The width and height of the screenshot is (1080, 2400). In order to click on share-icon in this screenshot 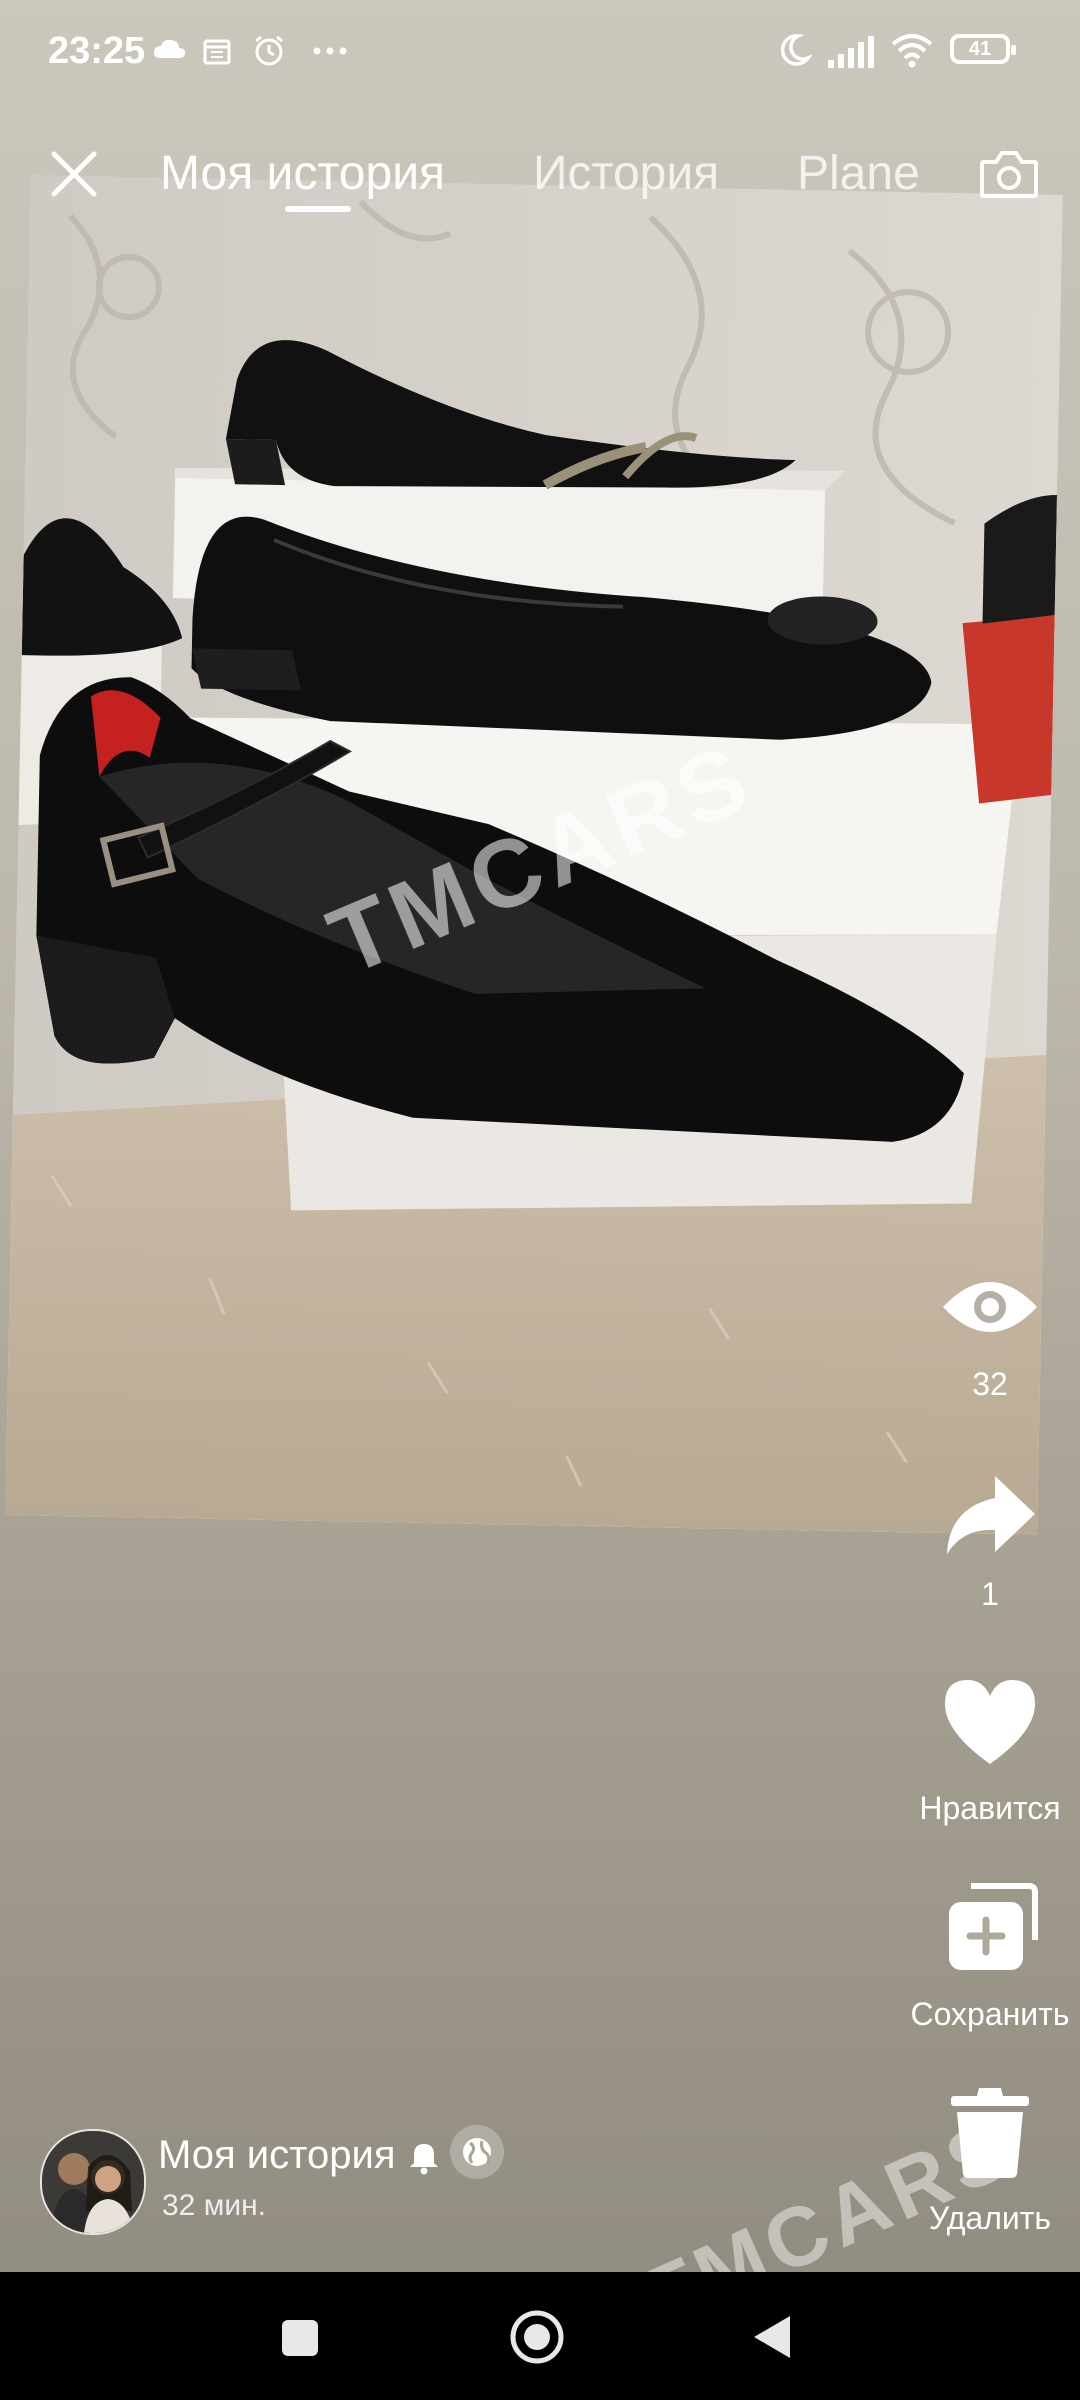, I will do `click(990, 1521)`.